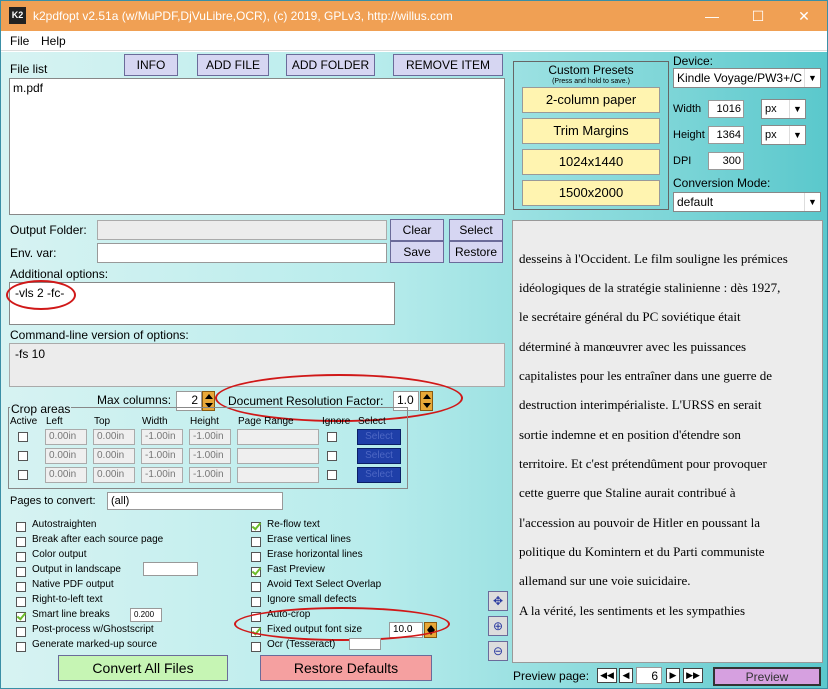  I want to click on native-pdf-label: Native PDF output, so click(73, 584).